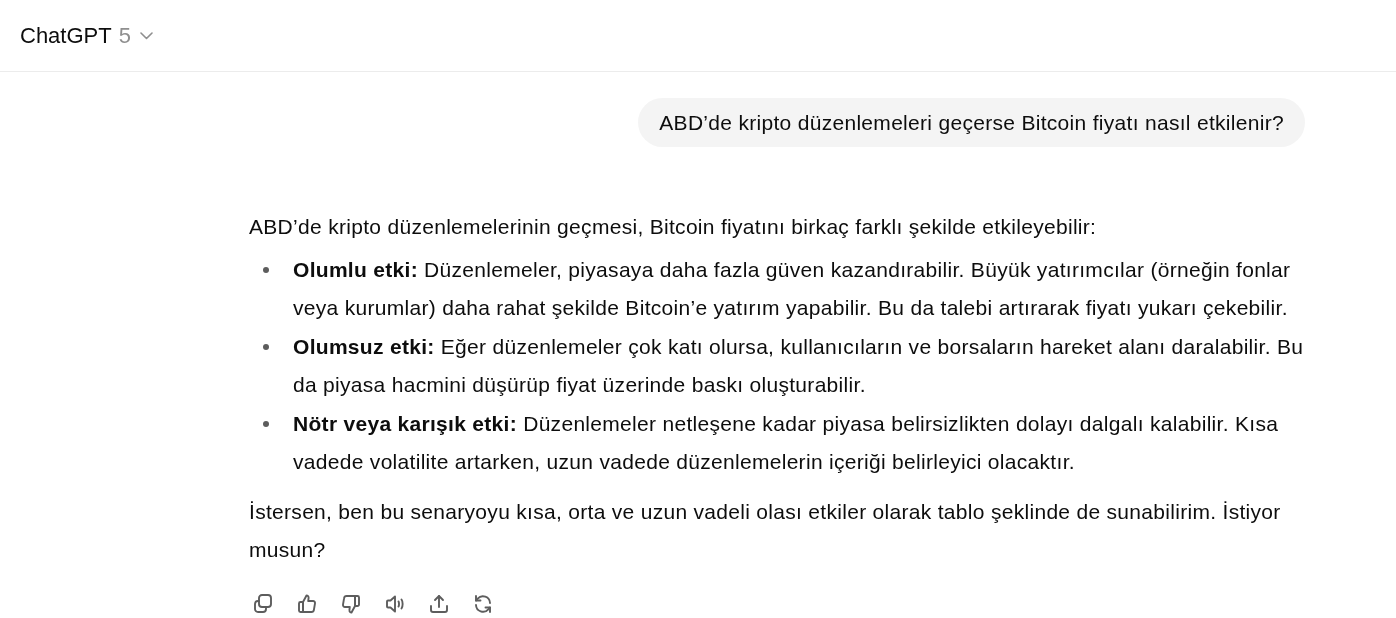  I want to click on copy-button, so click(263, 603).